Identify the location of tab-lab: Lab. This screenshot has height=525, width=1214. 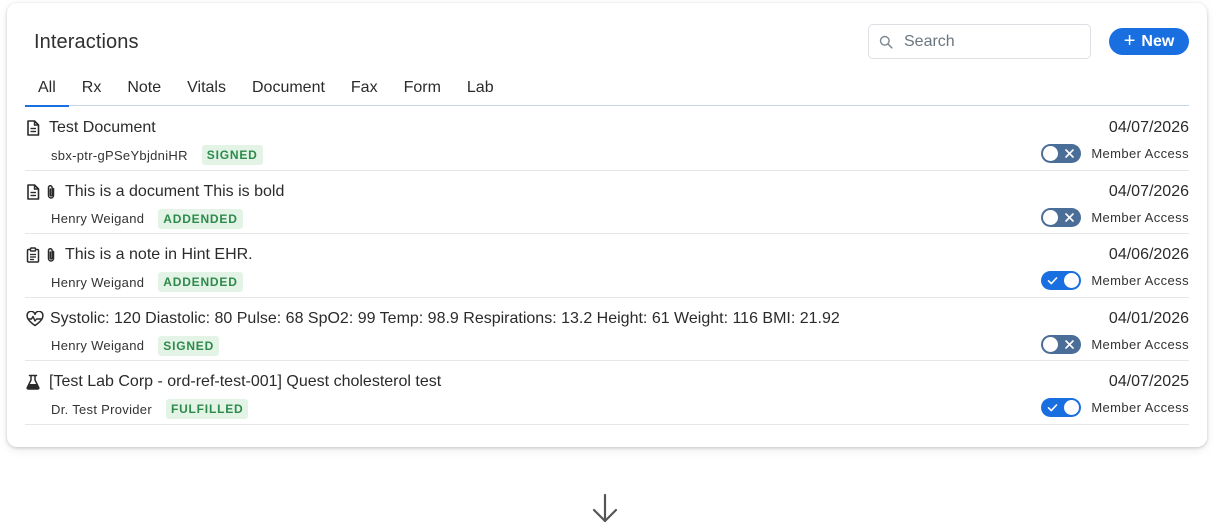
(480, 89).